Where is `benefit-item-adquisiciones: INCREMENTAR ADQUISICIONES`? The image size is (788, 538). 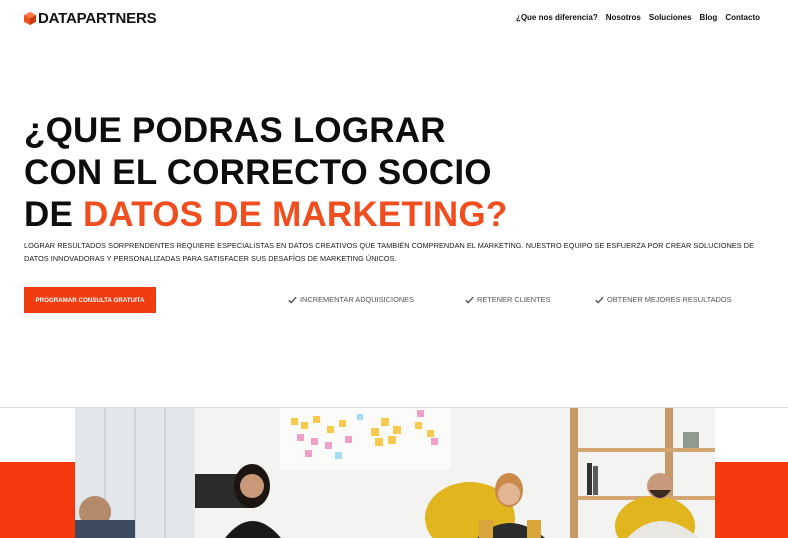
benefit-item-adquisiciones: INCREMENTAR ADQUISICIONES is located at coordinates (351, 299).